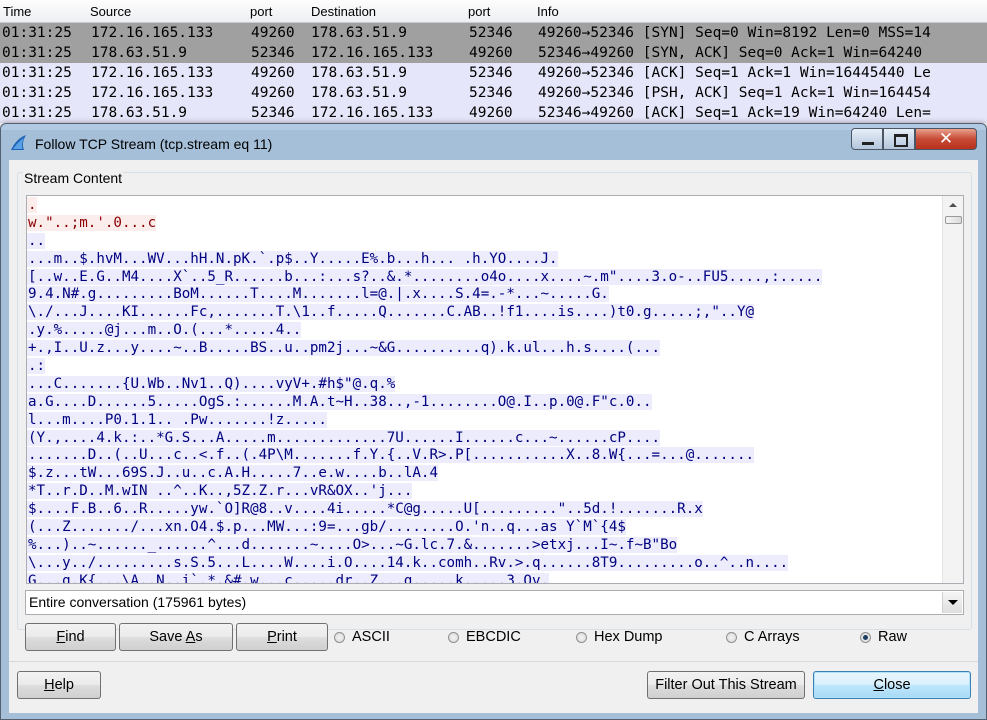 The image size is (987, 720). Describe the element at coordinates (261, 11) in the screenshot. I see `column-source-port: port` at that location.